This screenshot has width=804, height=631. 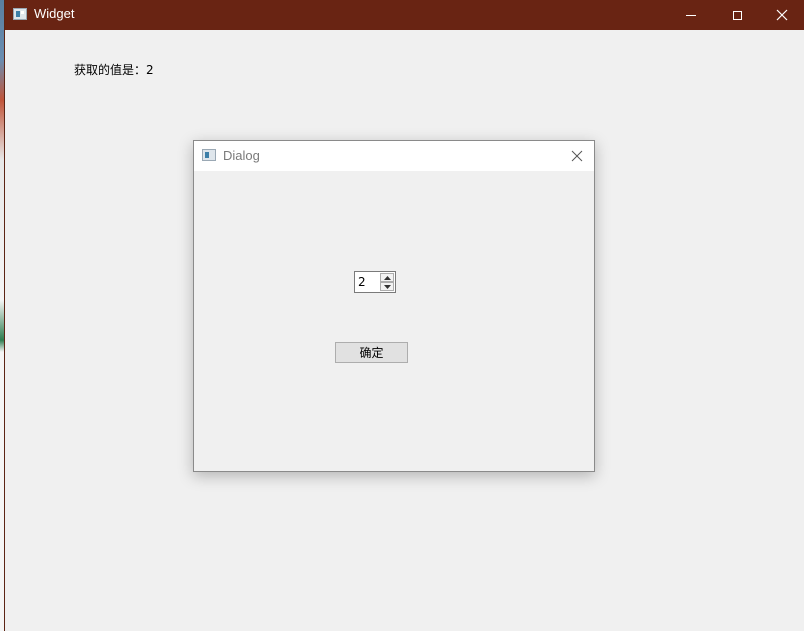 What do you see at coordinates (371, 352) in the screenshot?
I see `ok-button: 确定` at bounding box center [371, 352].